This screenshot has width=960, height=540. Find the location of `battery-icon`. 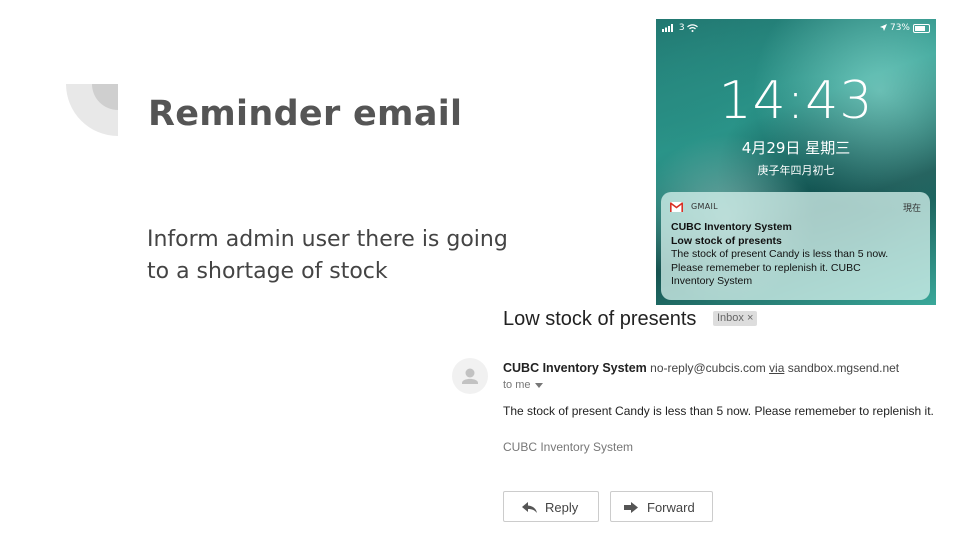

battery-icon is located at coordinates (921, 28).